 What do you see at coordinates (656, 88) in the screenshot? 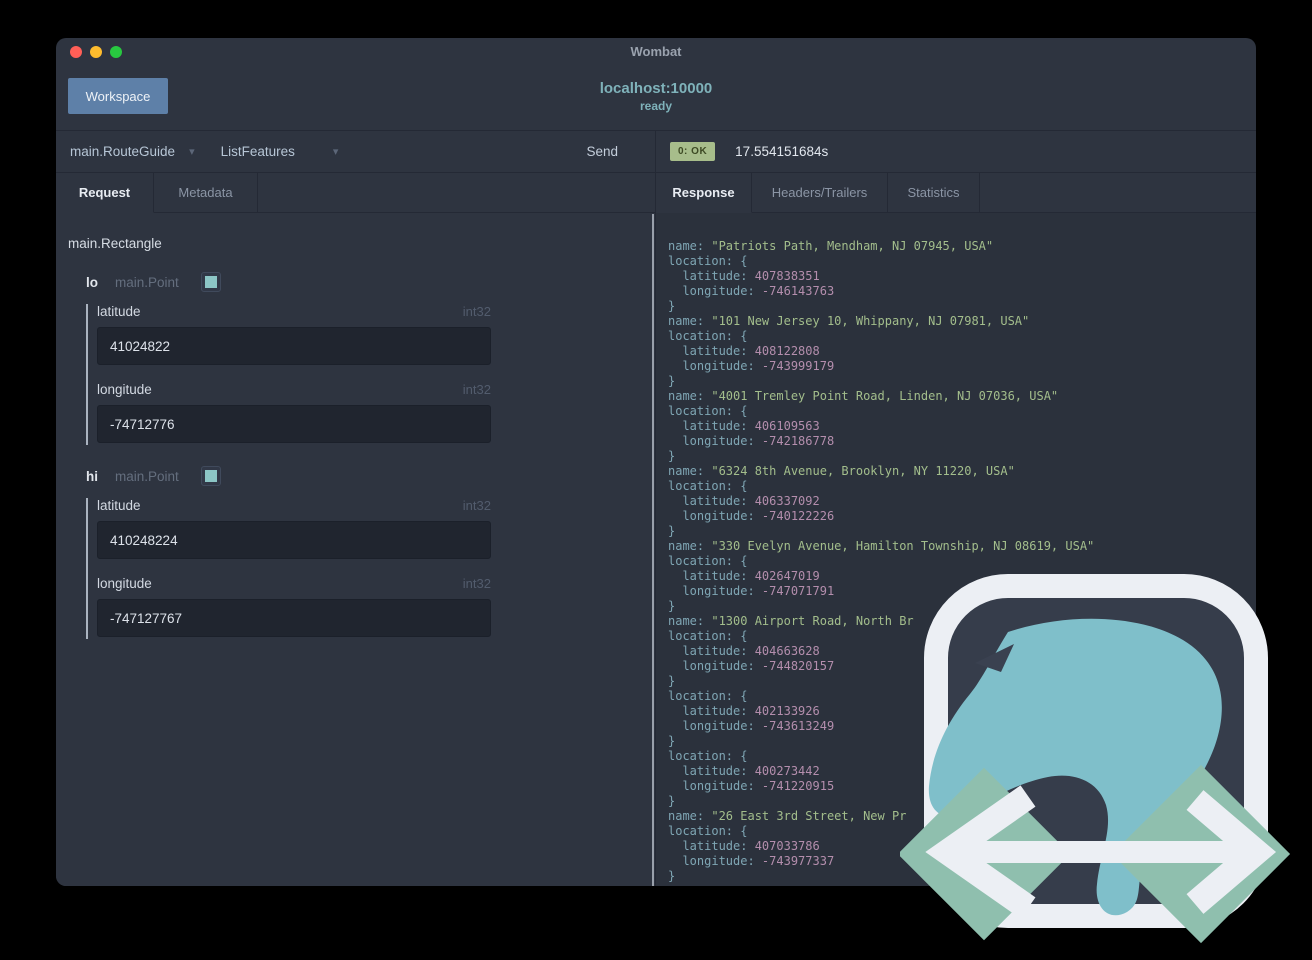
I see `server-address: localhost:10000` at bounding box center [656, 88].